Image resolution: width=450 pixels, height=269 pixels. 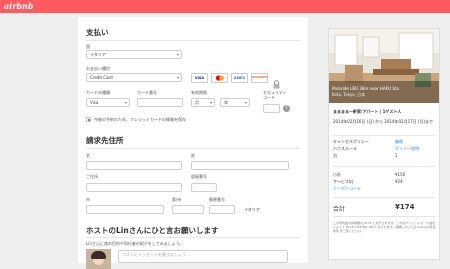 I want to click on card-type-label: カードの種類, so click(x=98, y=92).